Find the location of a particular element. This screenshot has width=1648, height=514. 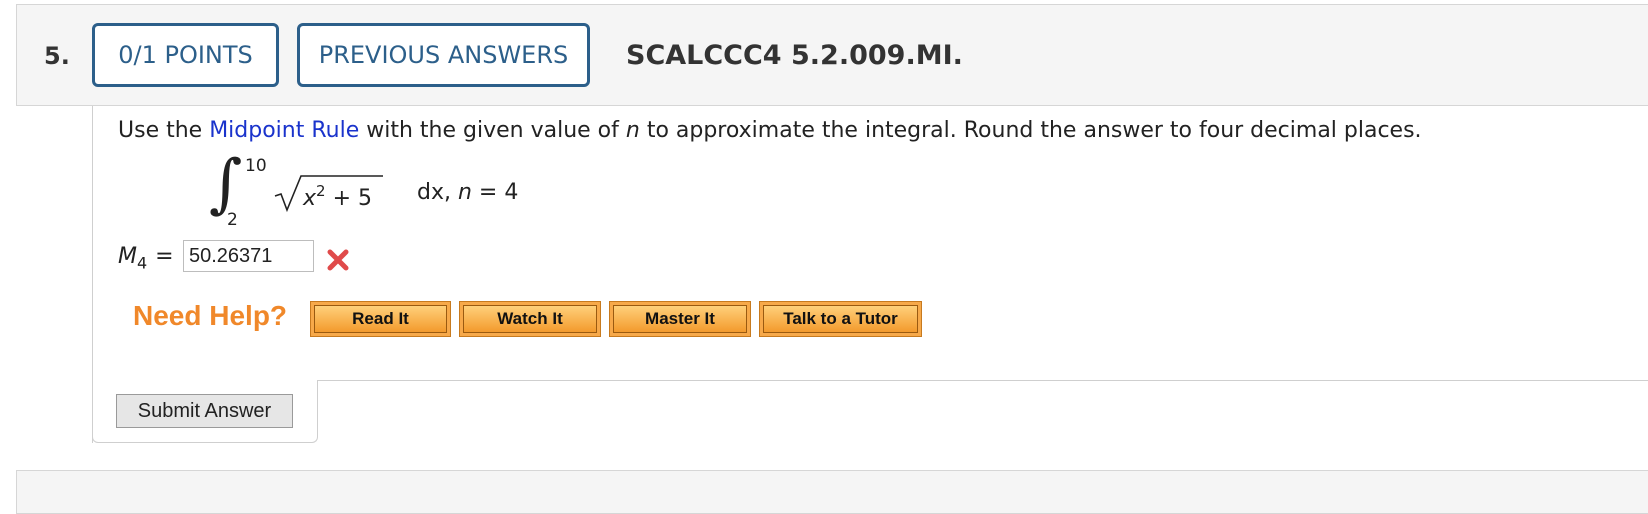

need-help-label: Need Help? is located at coordinates (210, 315).